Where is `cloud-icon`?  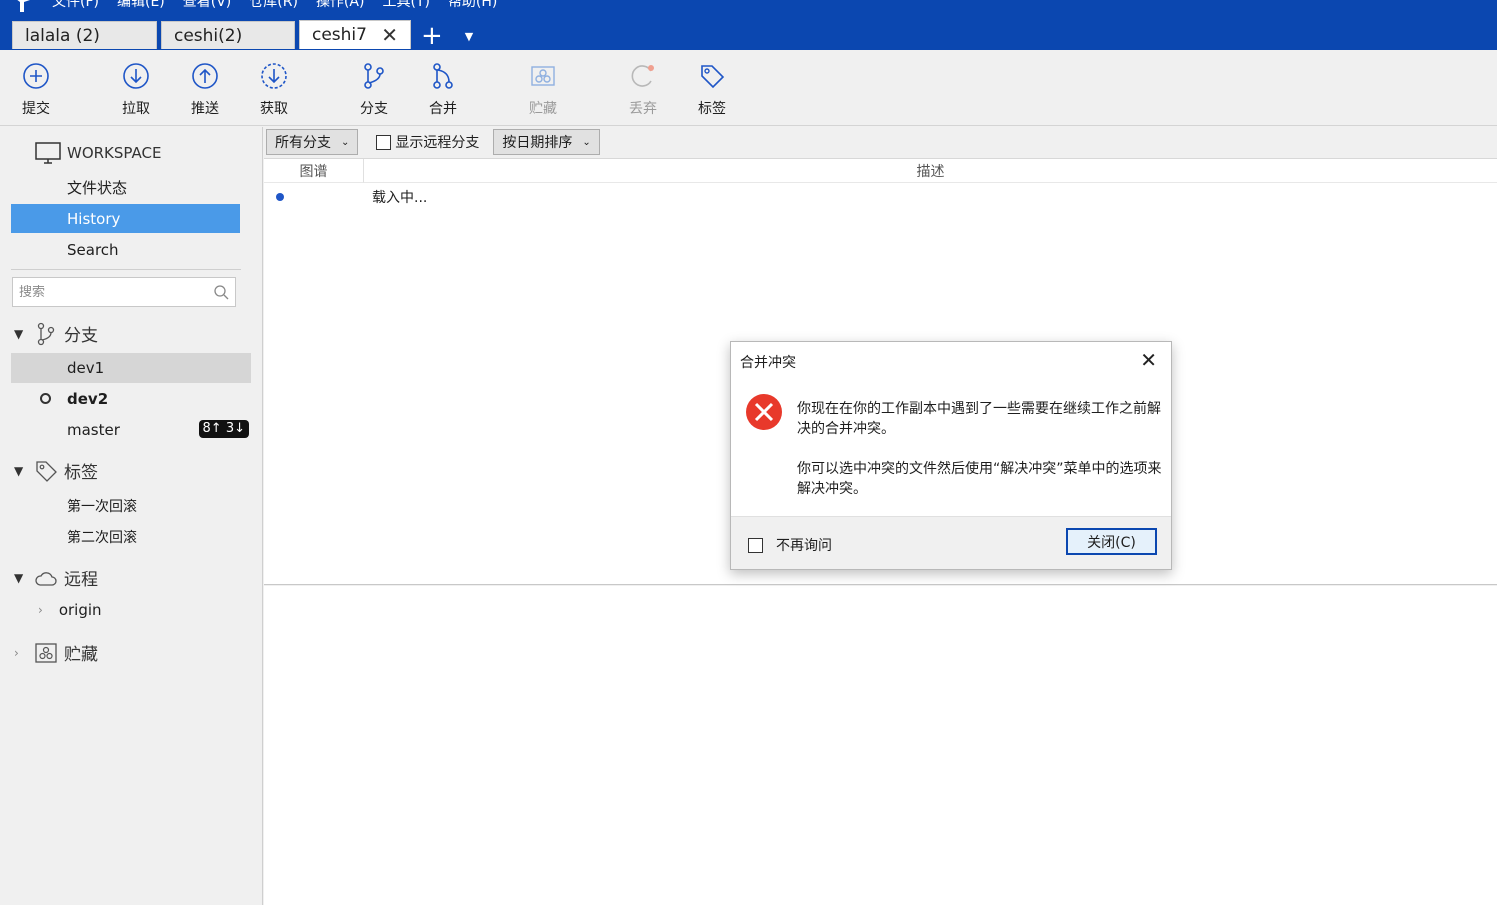
cloud-icon is located at coordinates (46, 578).